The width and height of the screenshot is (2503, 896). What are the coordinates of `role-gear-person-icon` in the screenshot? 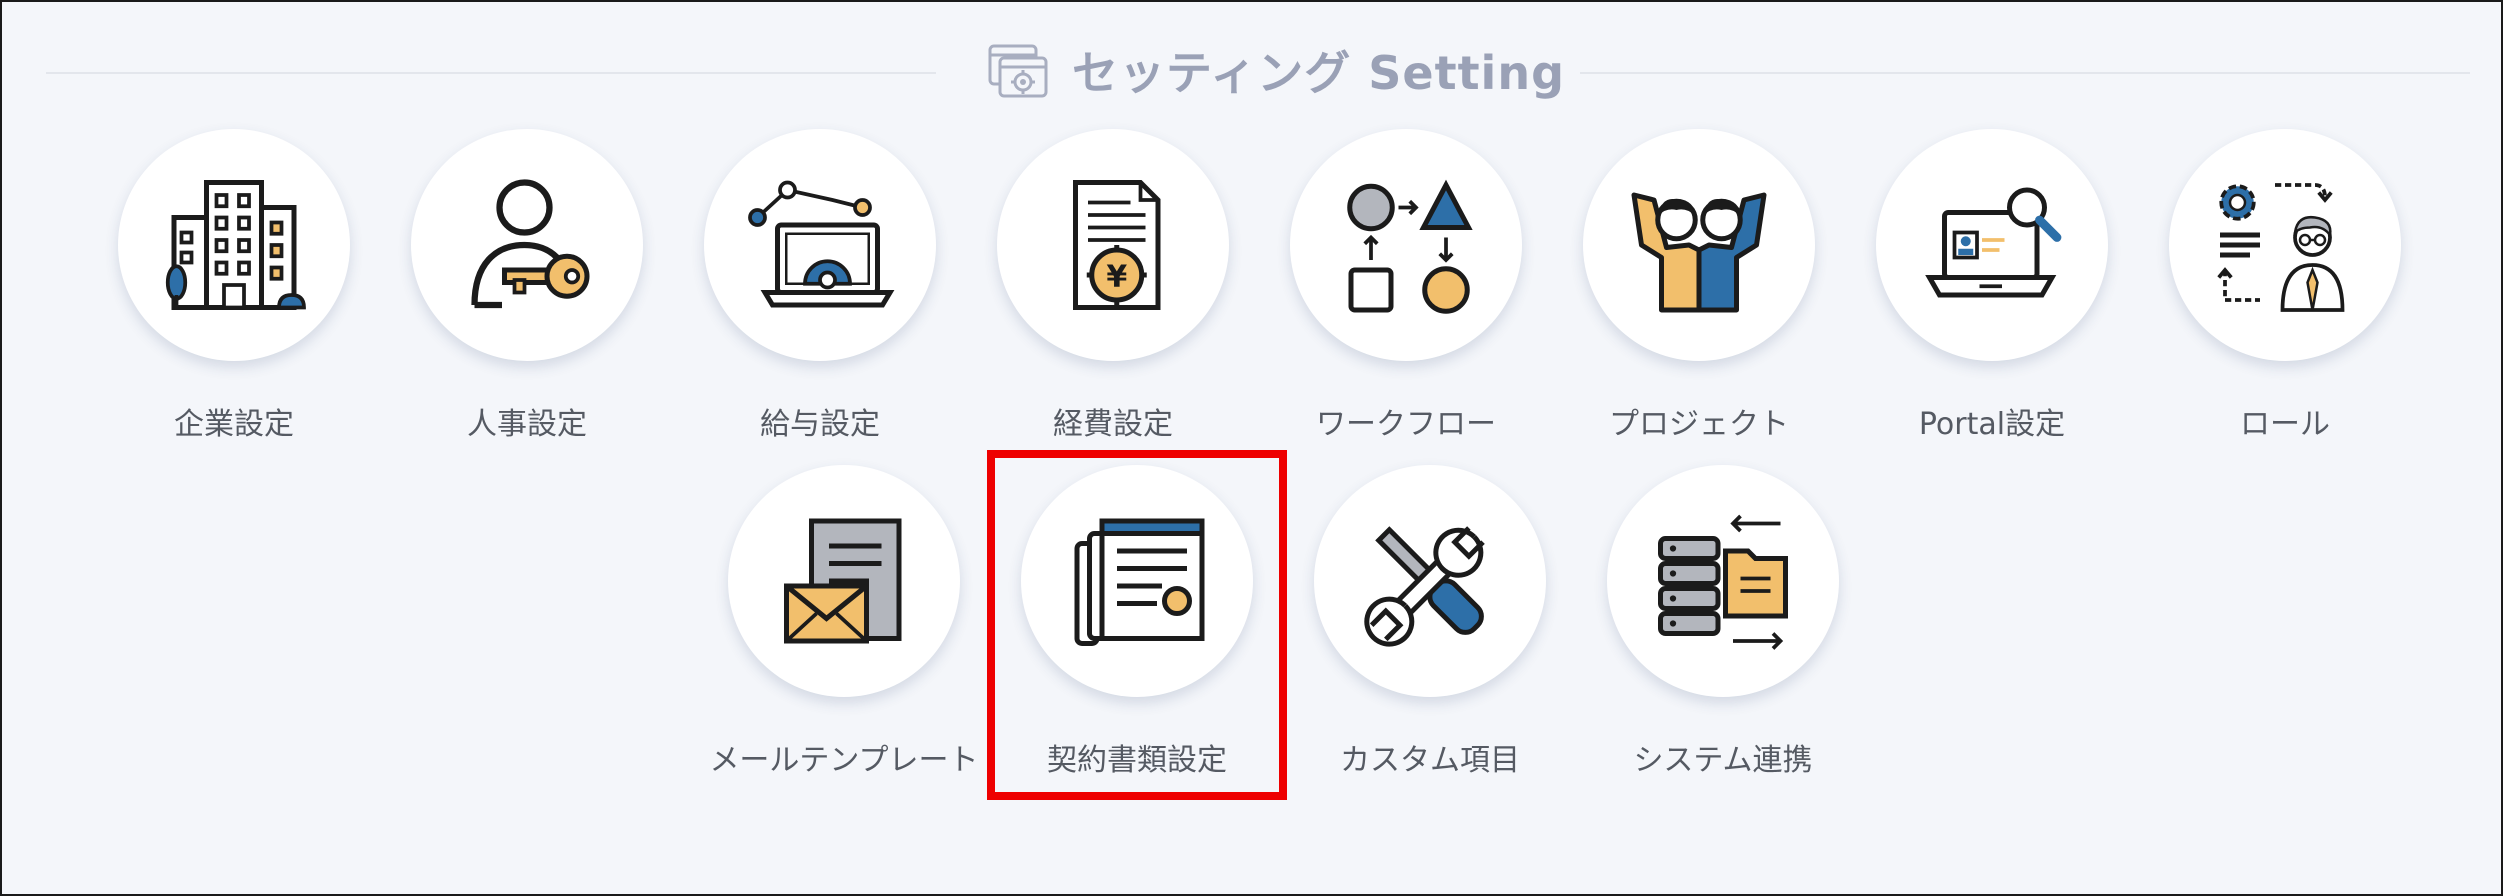 It's located at (2281, 247).